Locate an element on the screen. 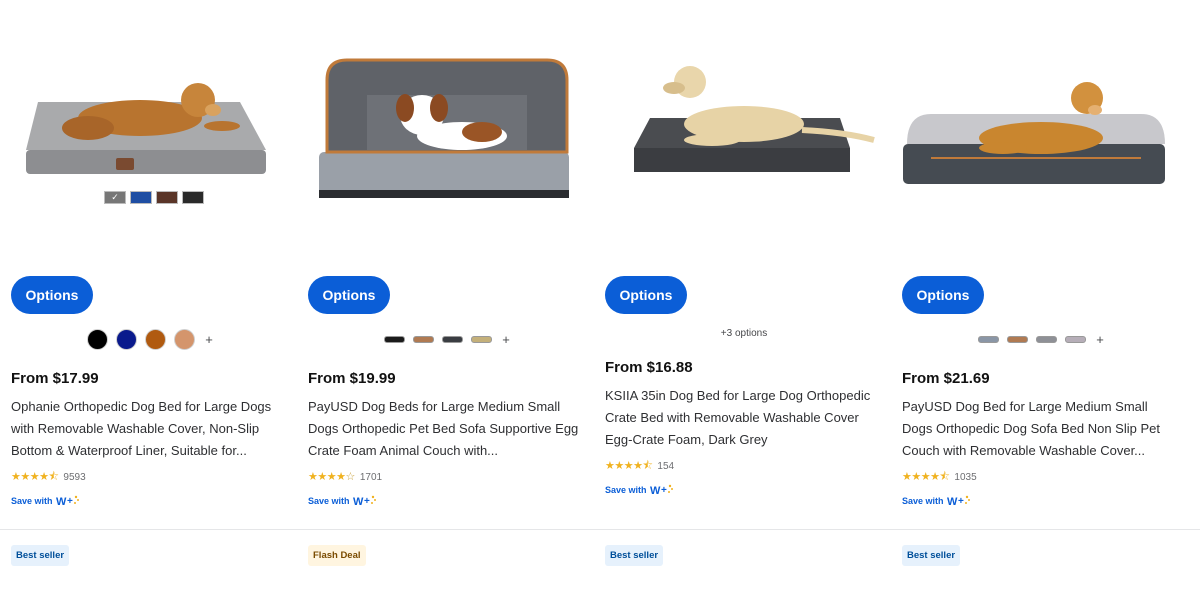 The height and width of the screenshot is (607, 1200). image-color-swatches: ✓ is located at coordinates (154, 197).